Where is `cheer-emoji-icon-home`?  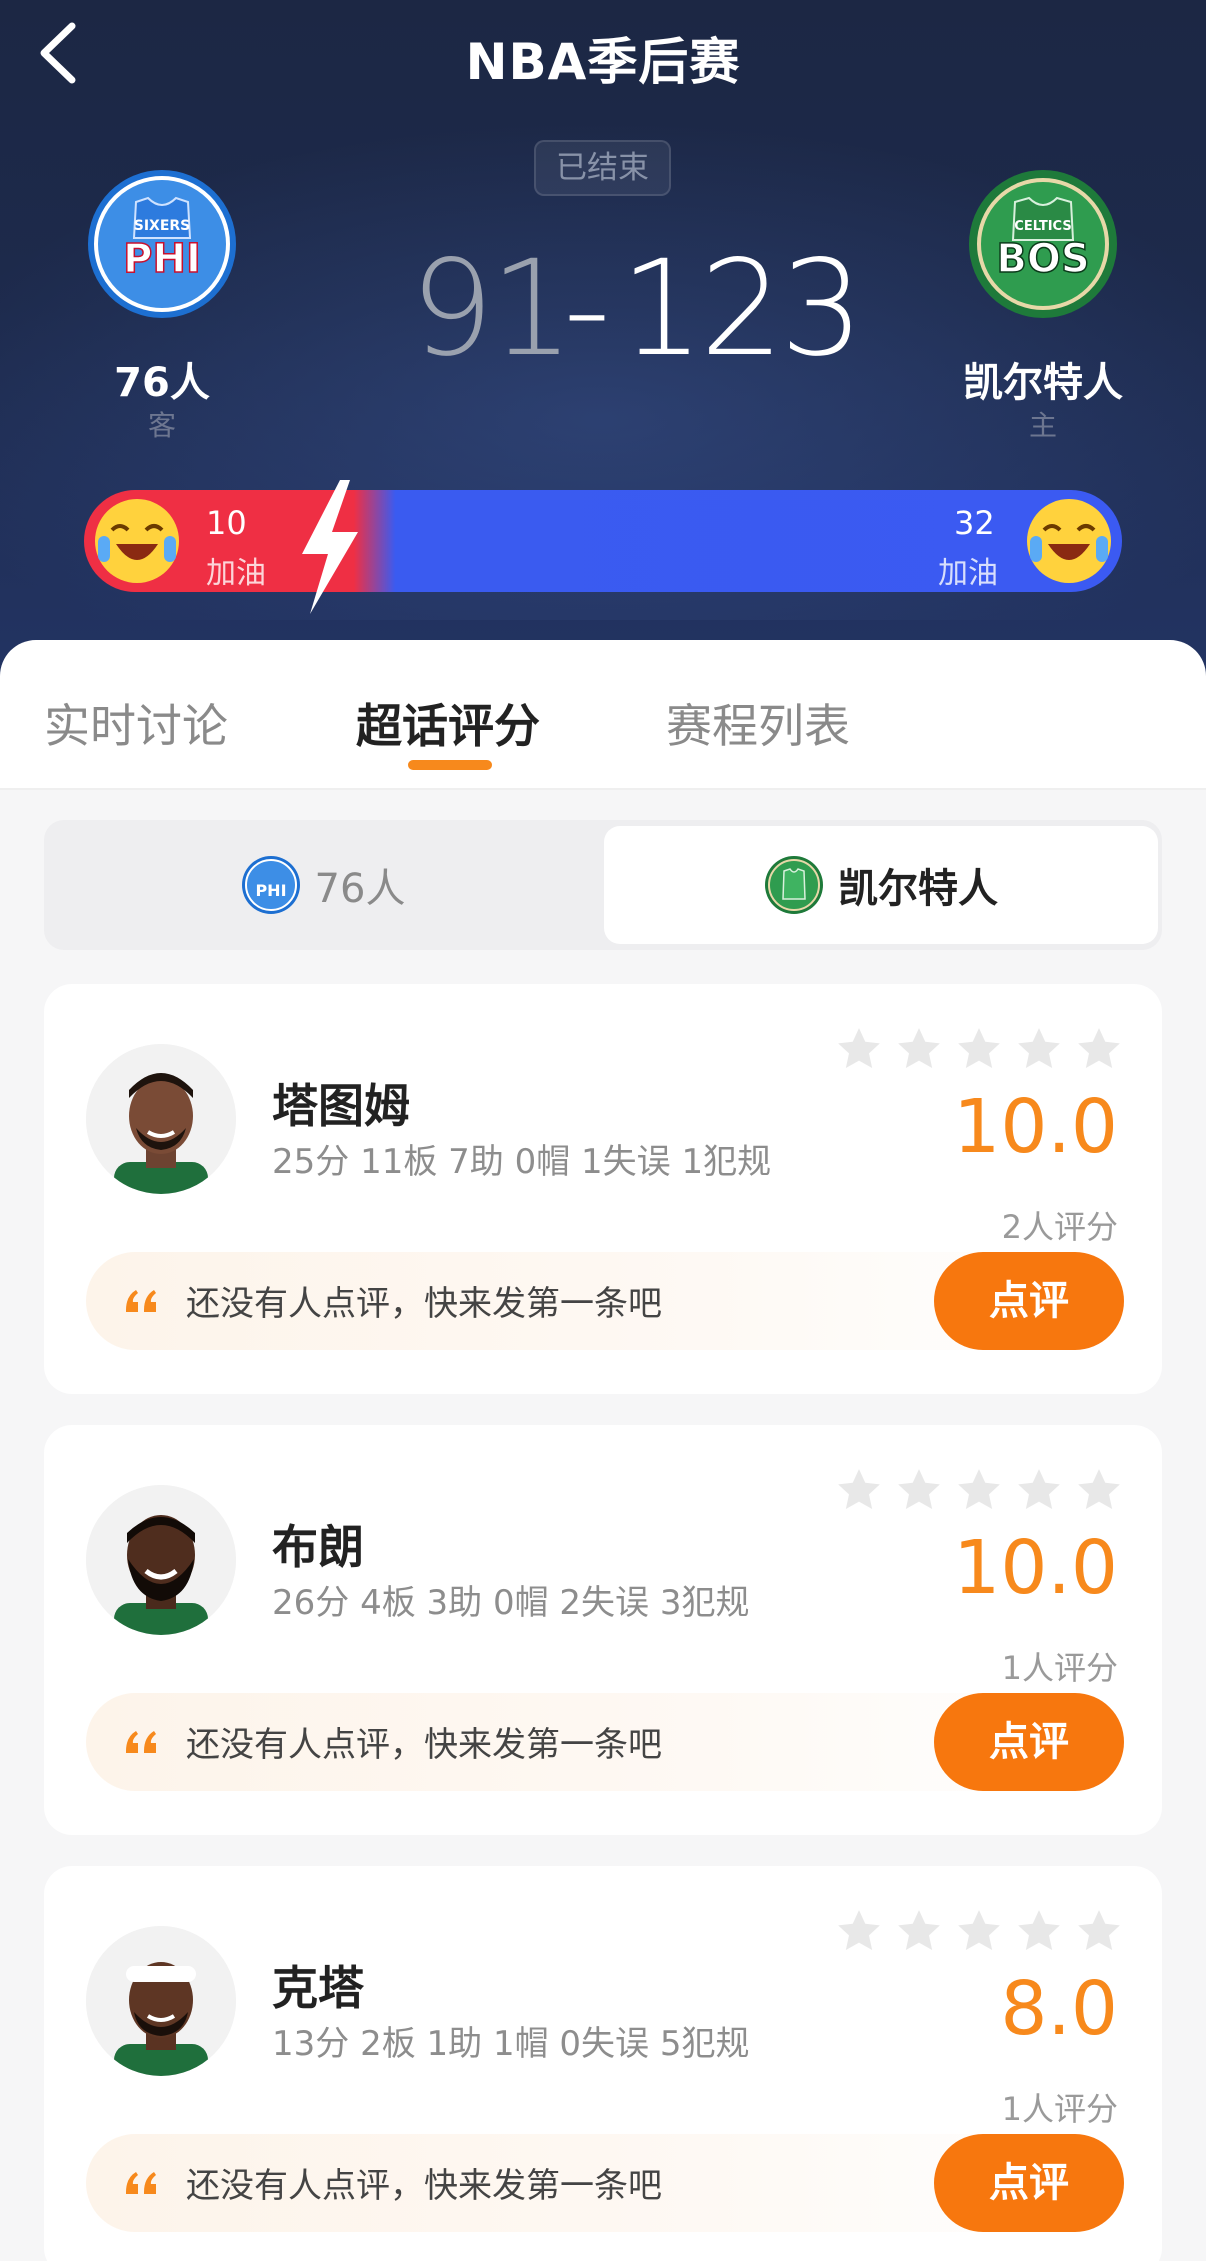
cheer-emoji-icon-home is located at coordinates (1069, 541).